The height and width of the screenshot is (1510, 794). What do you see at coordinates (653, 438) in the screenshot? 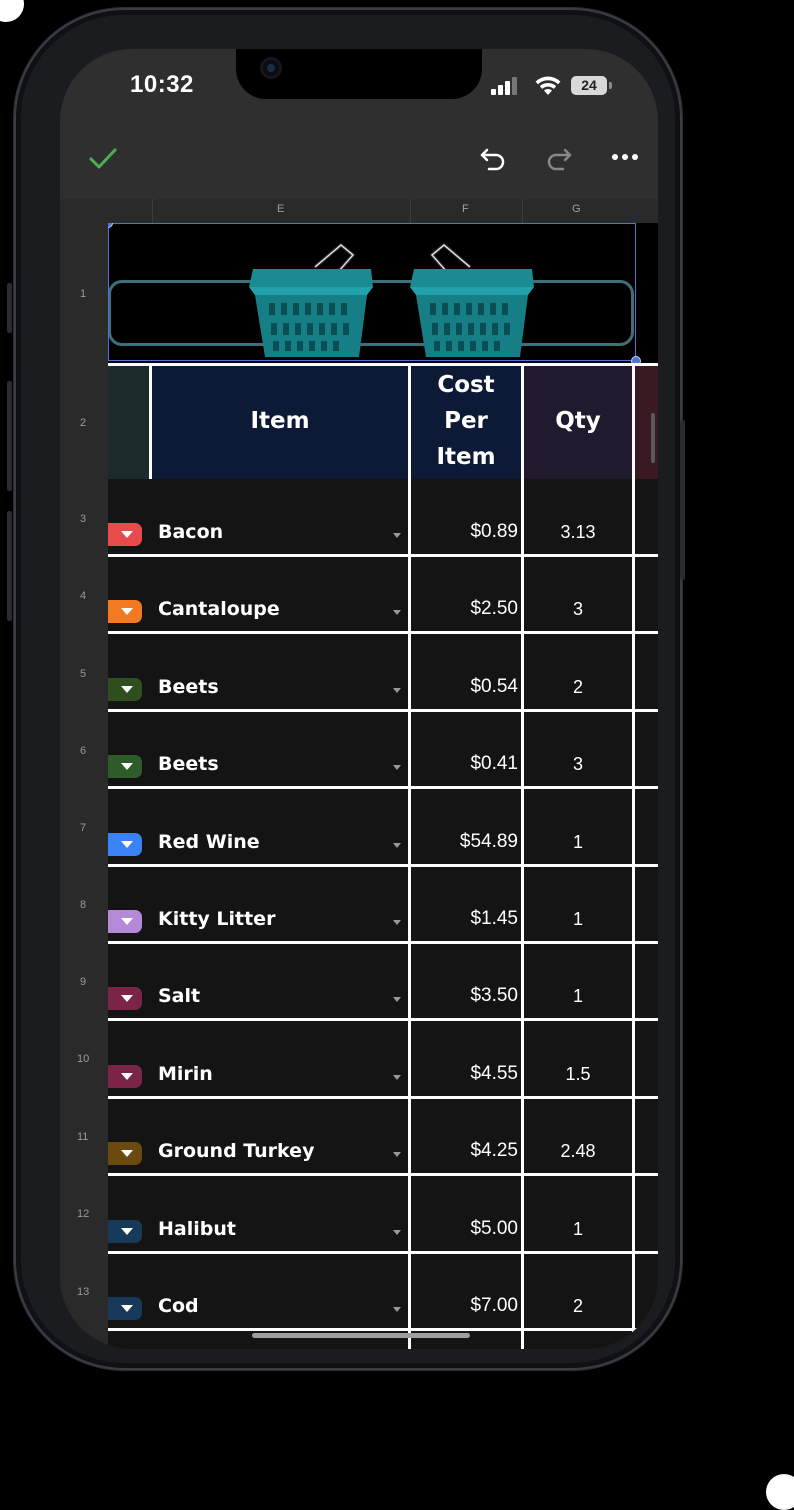
I see `vertical-scrollbar` at bounding box center [653, 438].